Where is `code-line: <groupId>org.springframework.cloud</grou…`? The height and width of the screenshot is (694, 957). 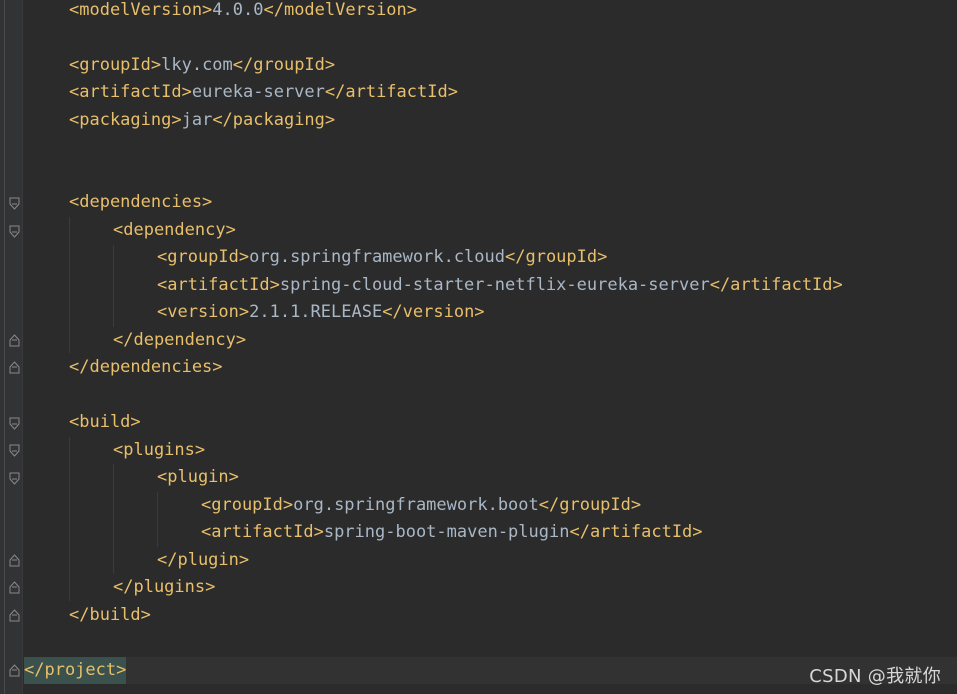 code-line: <groupId>org.springframework.cloud</grou… is located at coordinates (557, 257).